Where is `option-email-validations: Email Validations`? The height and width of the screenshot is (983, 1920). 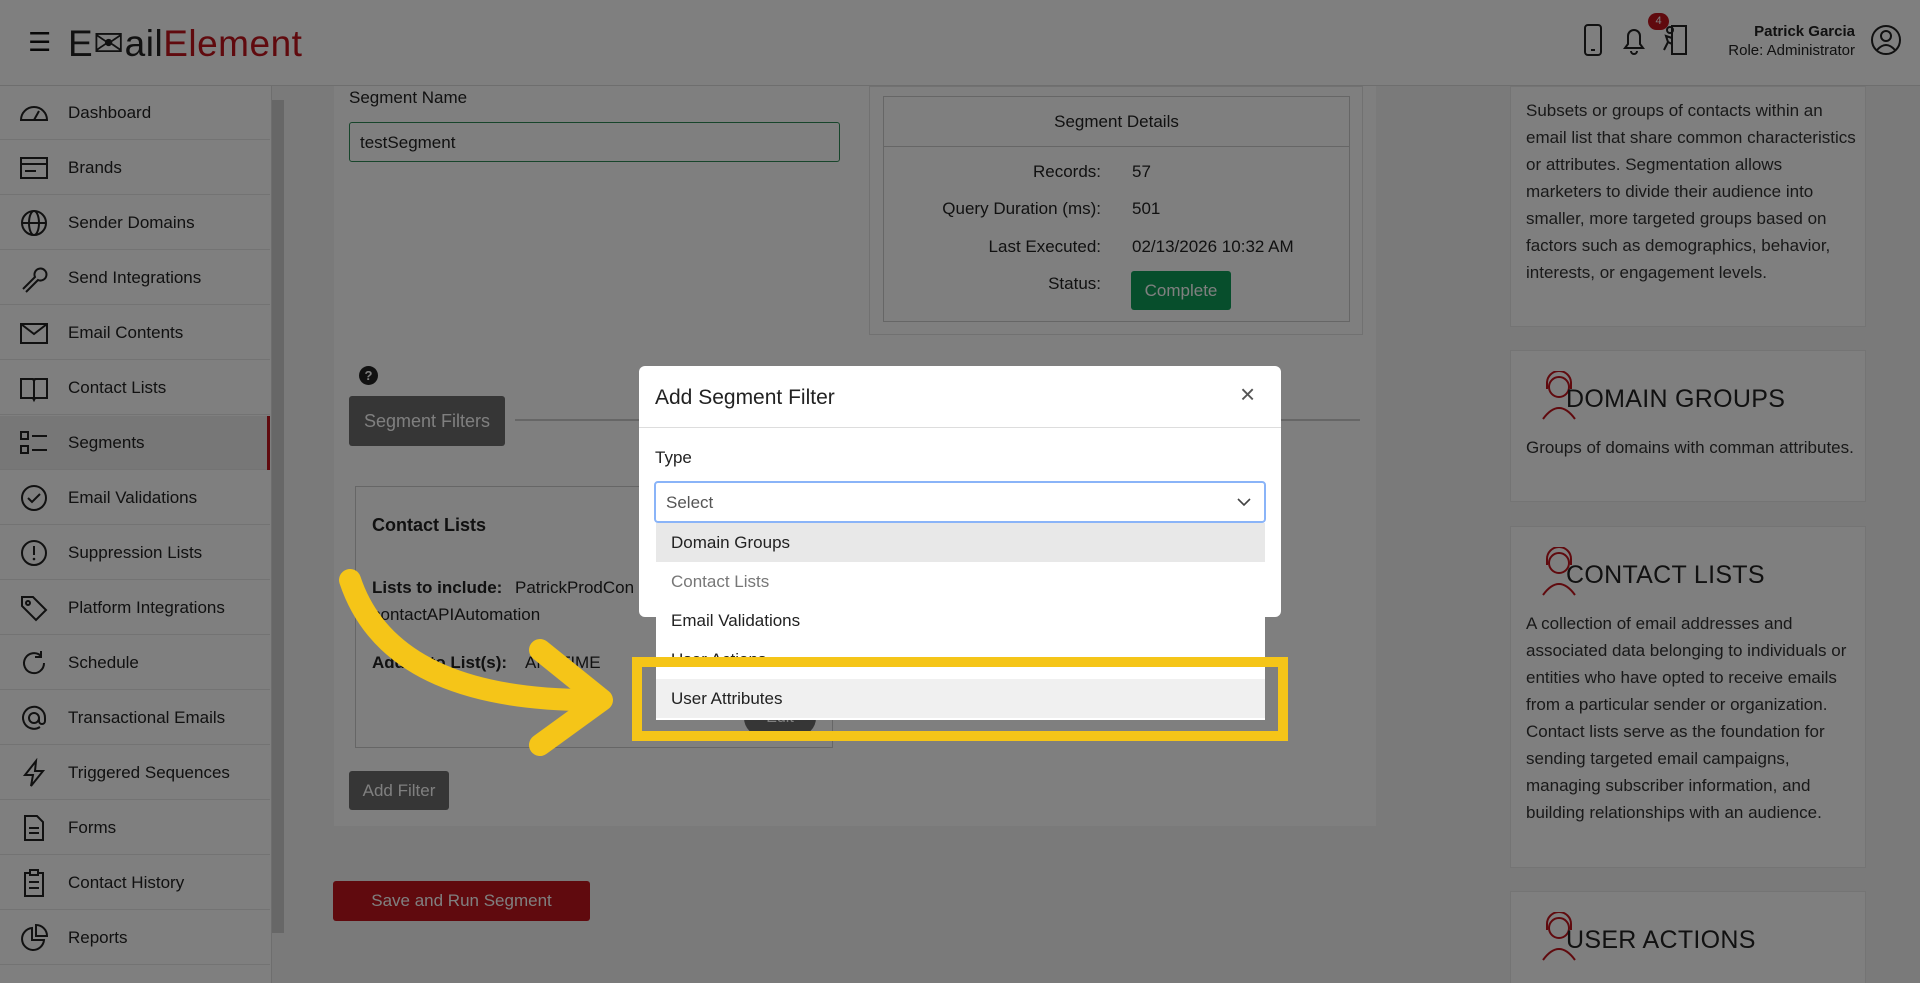
option-email-validations: Email Validations is located at coordinates (960, 620).